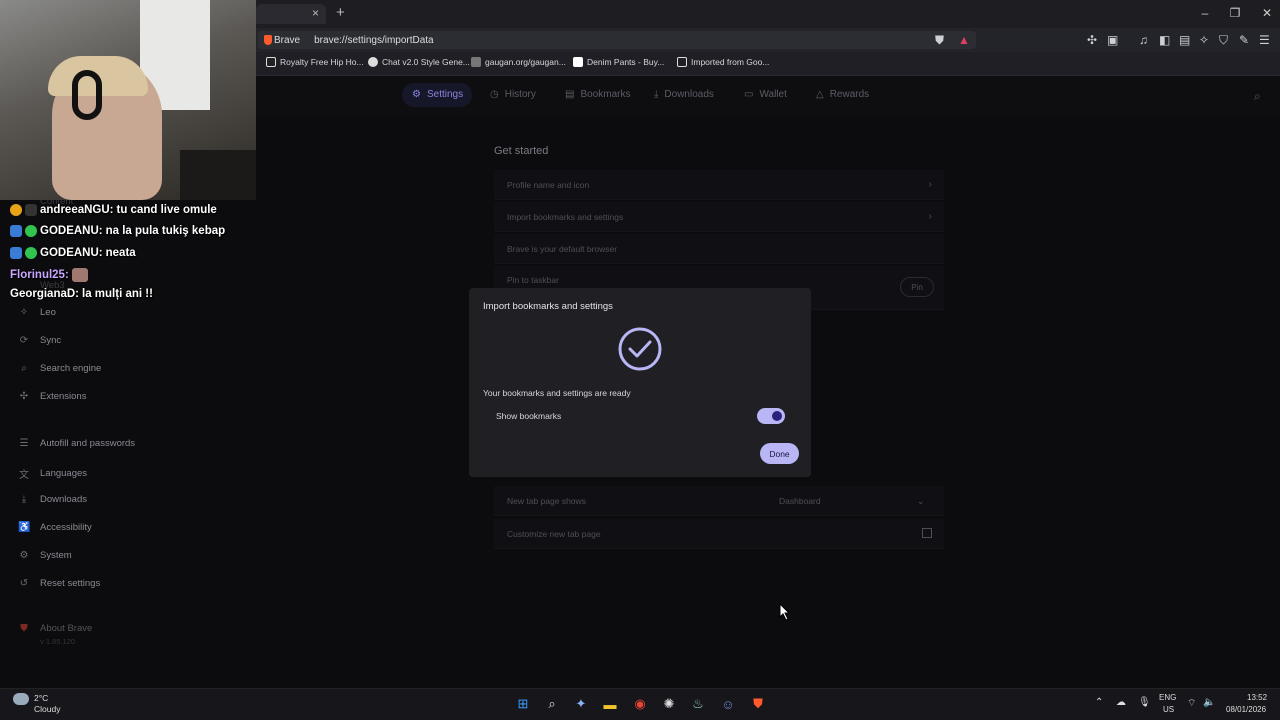  I want to click on nav-label: Bookmarks, so click(605, 94).